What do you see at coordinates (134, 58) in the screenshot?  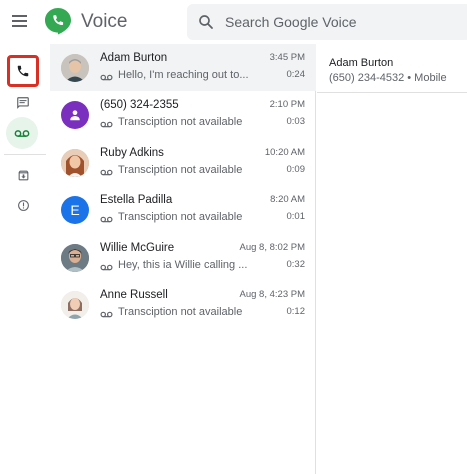 I see `contact-name: Adam Burton` at bounding box center [134, 58].